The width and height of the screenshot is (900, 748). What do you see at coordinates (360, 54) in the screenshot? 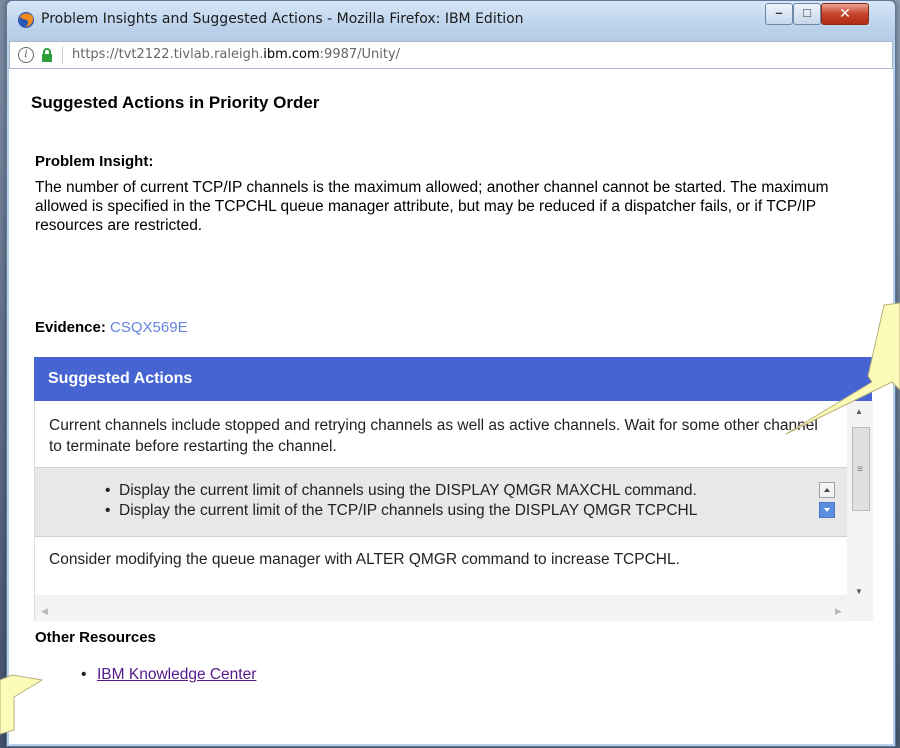
I see `url-suffix: :9987/Unity/` at bounding box center [360, 54].